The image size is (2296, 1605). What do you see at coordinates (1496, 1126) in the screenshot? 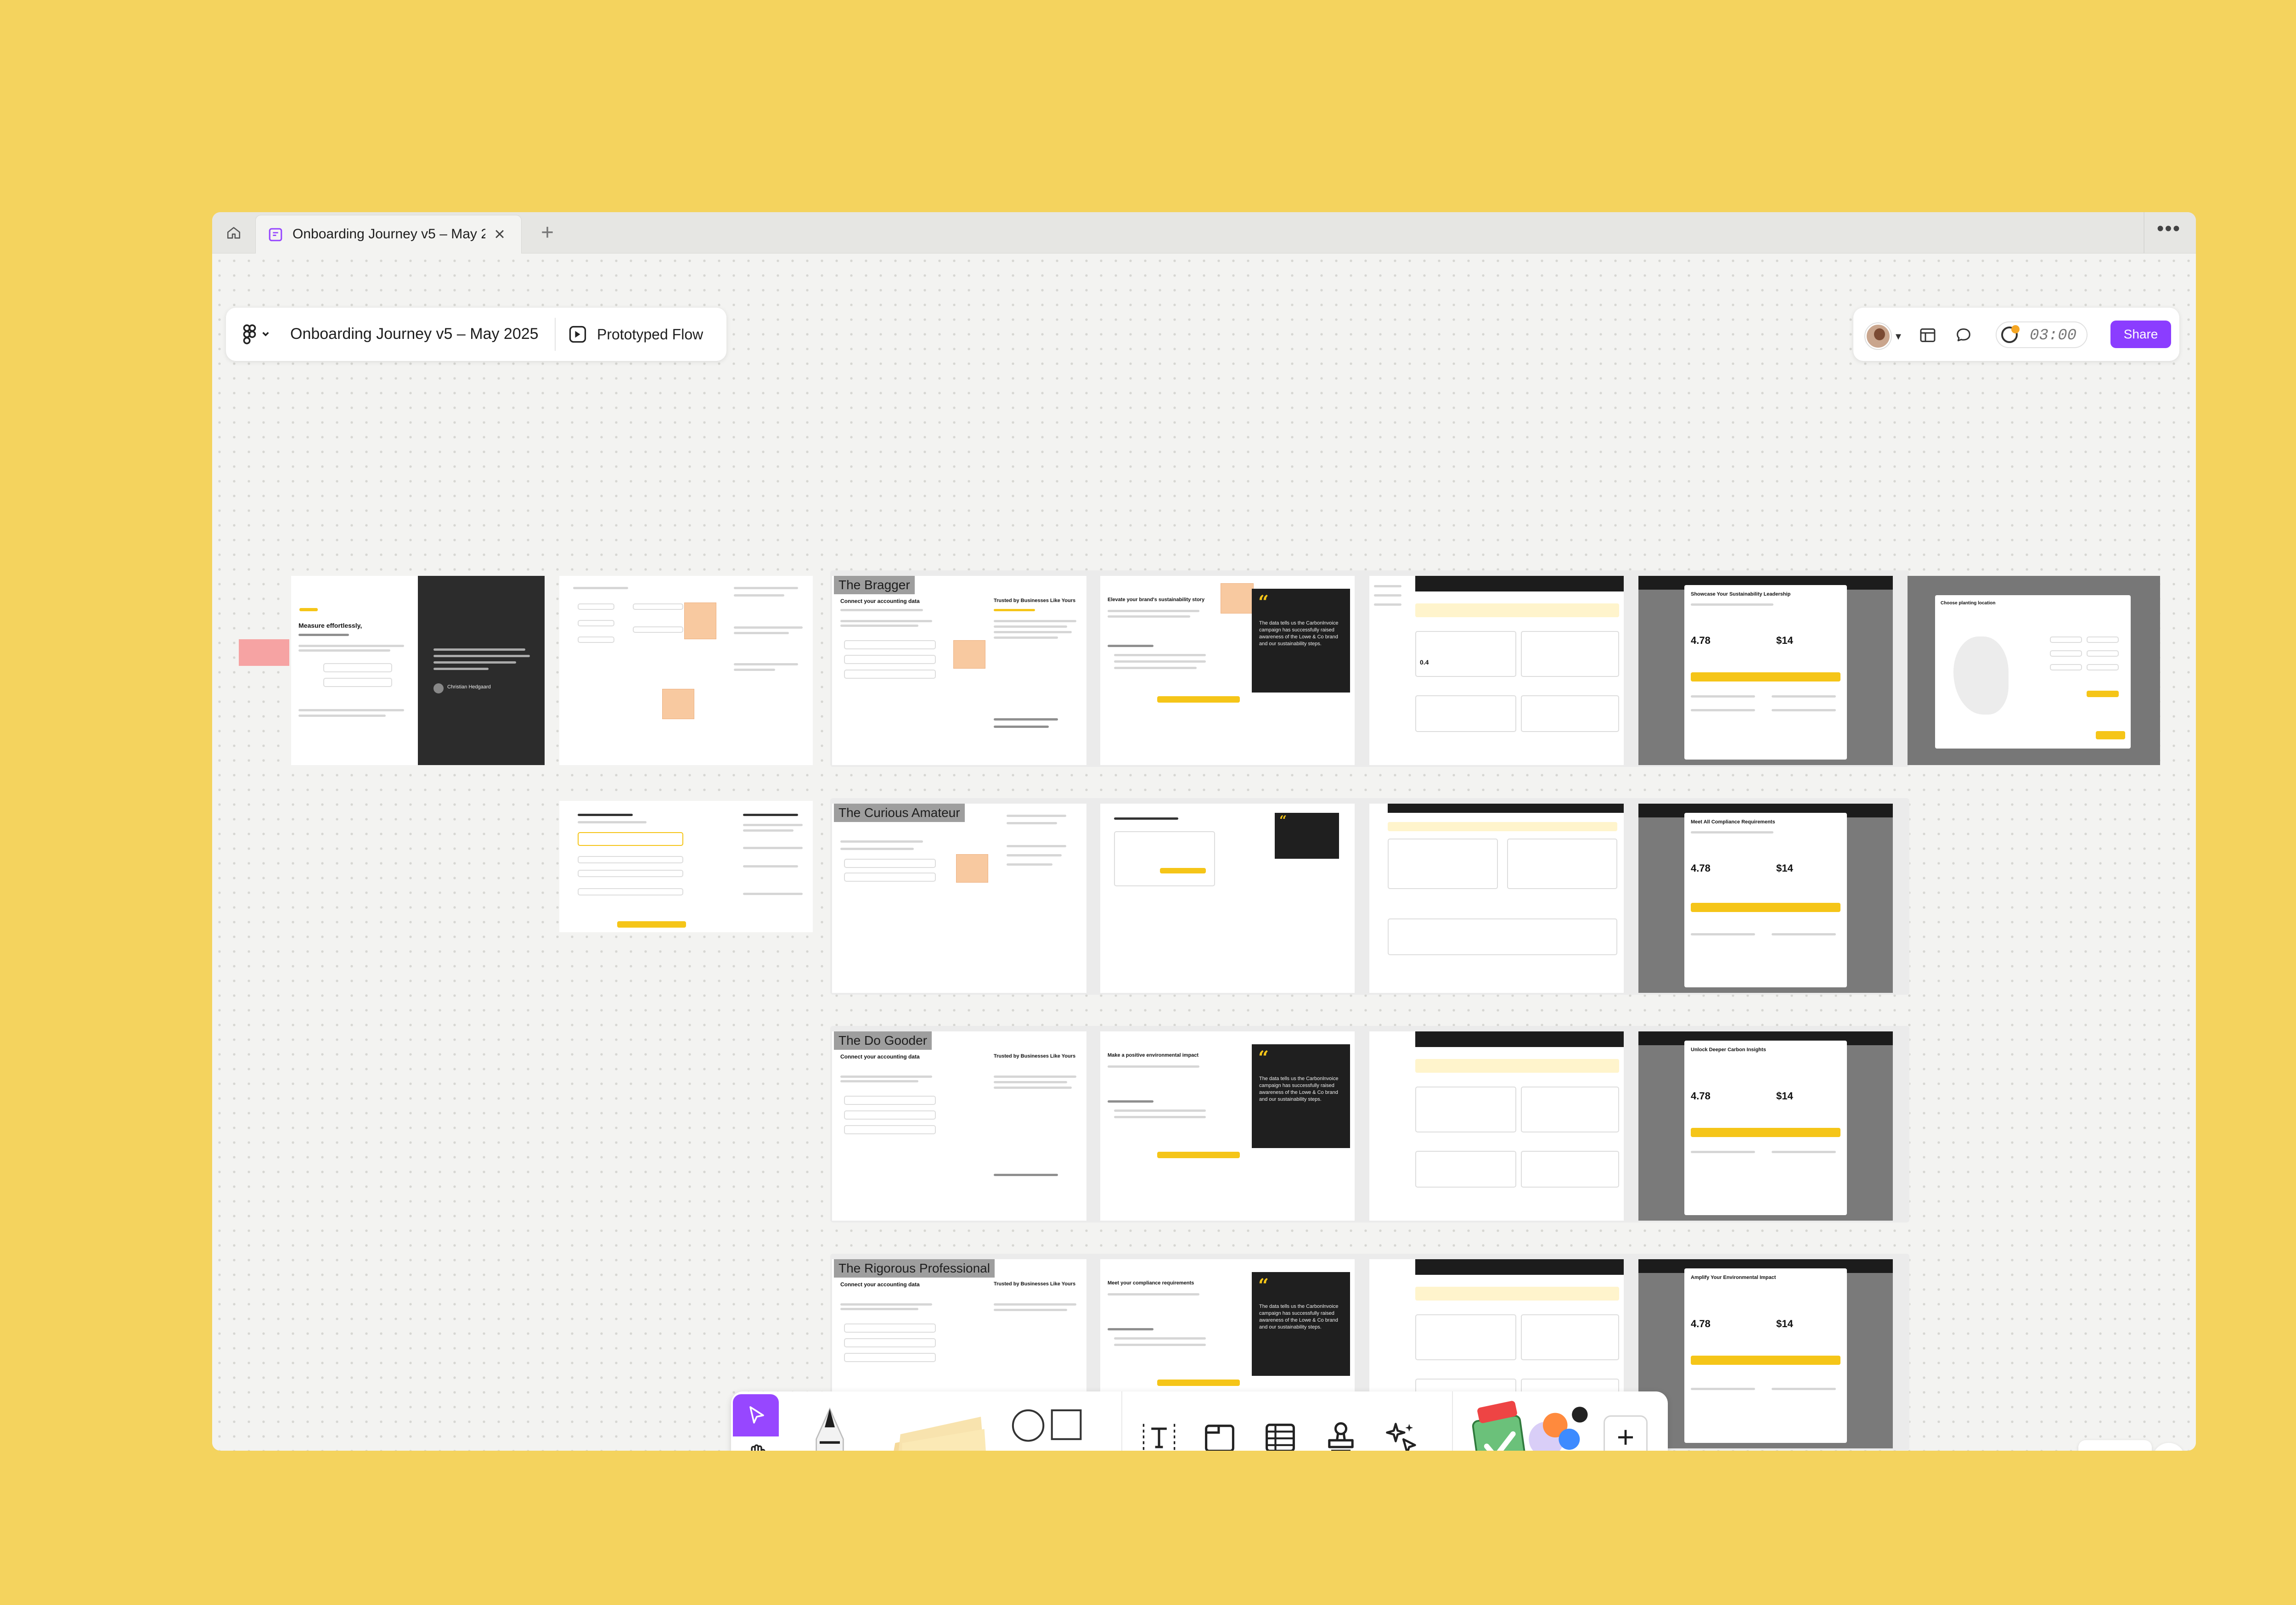
I see `dashboard-frame-dogooder` at bounding box center [1496, 1126].